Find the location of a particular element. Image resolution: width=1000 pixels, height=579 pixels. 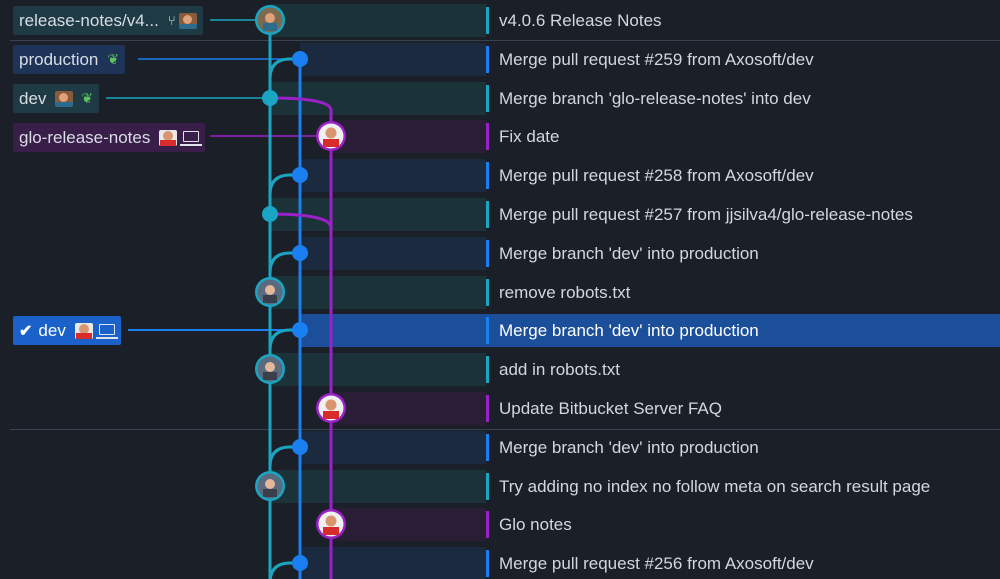

commit-message: v4.0.6 Release Notes is located at coordinates (580, 20).